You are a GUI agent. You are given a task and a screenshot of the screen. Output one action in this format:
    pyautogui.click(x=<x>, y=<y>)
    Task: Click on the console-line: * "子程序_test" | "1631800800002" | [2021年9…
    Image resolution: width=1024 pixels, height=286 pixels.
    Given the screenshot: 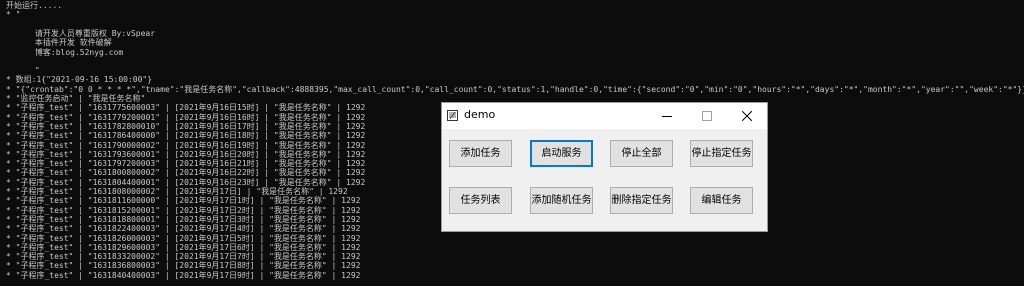 What is the action you would take?
    pyautogui.click(x=186, y=173)
    